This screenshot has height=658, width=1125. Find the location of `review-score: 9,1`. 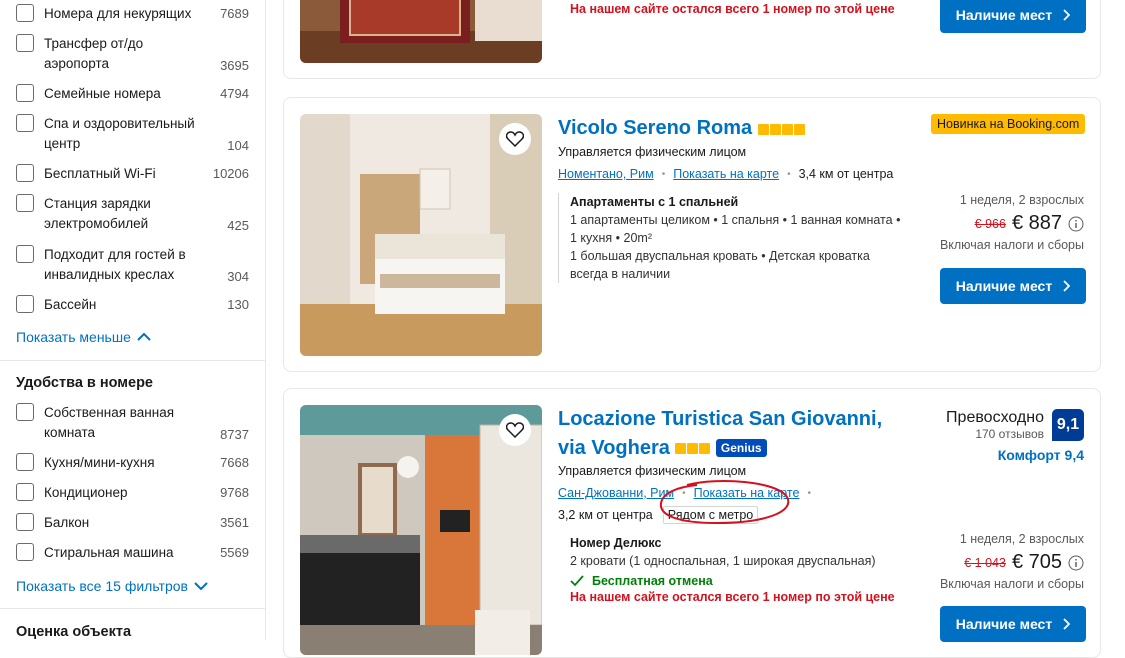

review-score: 9,1 is located at coordinates (1068, 425).